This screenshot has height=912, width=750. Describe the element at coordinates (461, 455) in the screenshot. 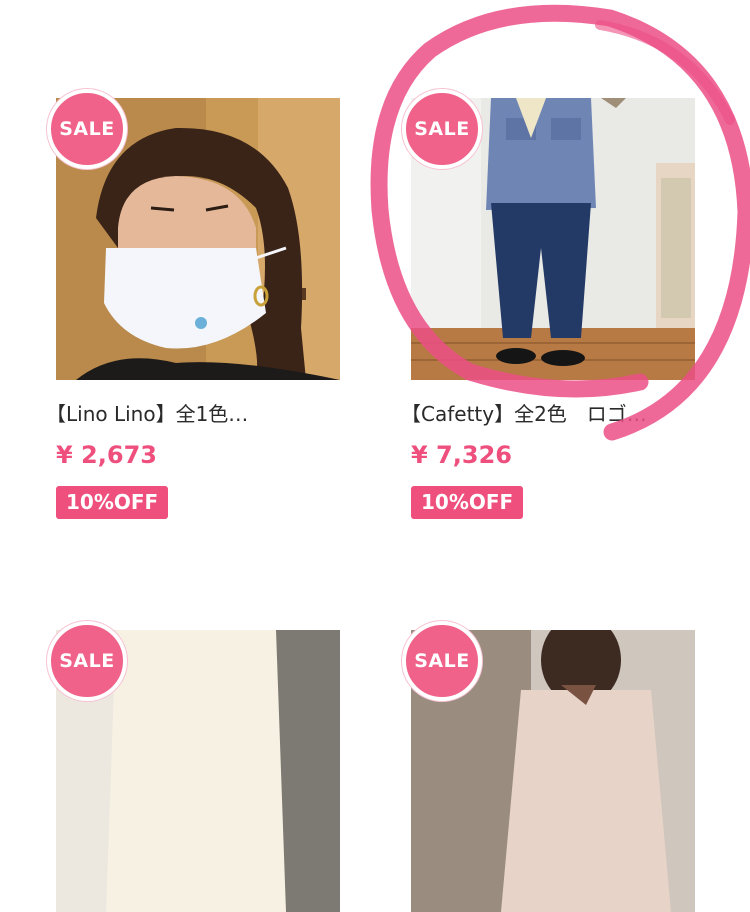

I see `product-price: ¥ 7,326` at that location.